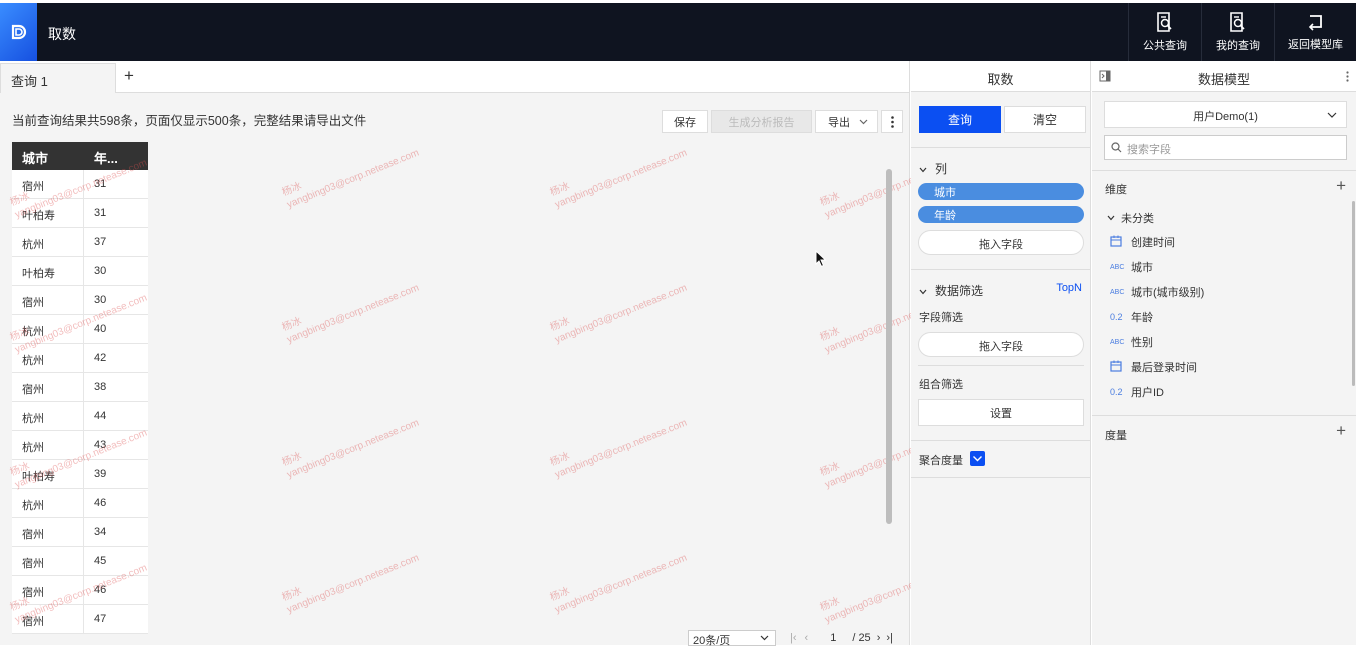  Describe the element at coordinates (100, 474) in the screenshot. I see `cell-age: 39` at that location.